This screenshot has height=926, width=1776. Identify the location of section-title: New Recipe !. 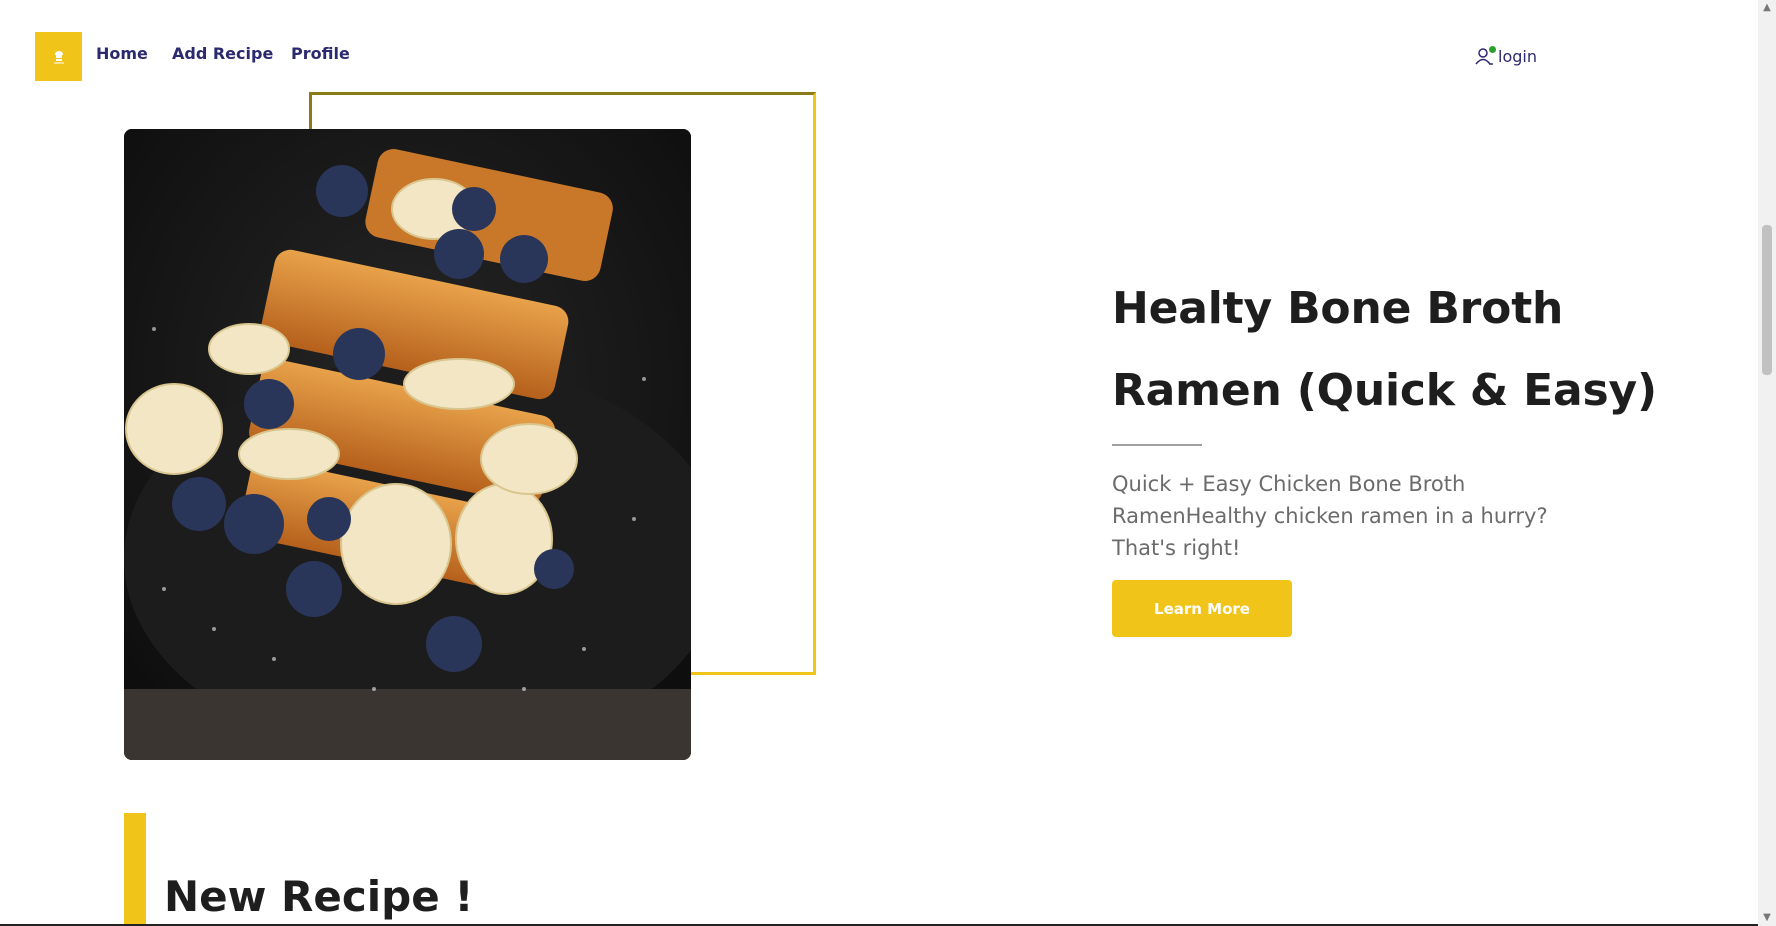
(319, 896).